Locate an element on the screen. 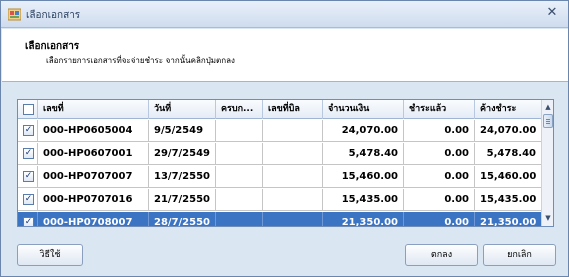 This screenshot has height=277, width=569. column-header-date: วันที่ is located at coordinates (182, 109).